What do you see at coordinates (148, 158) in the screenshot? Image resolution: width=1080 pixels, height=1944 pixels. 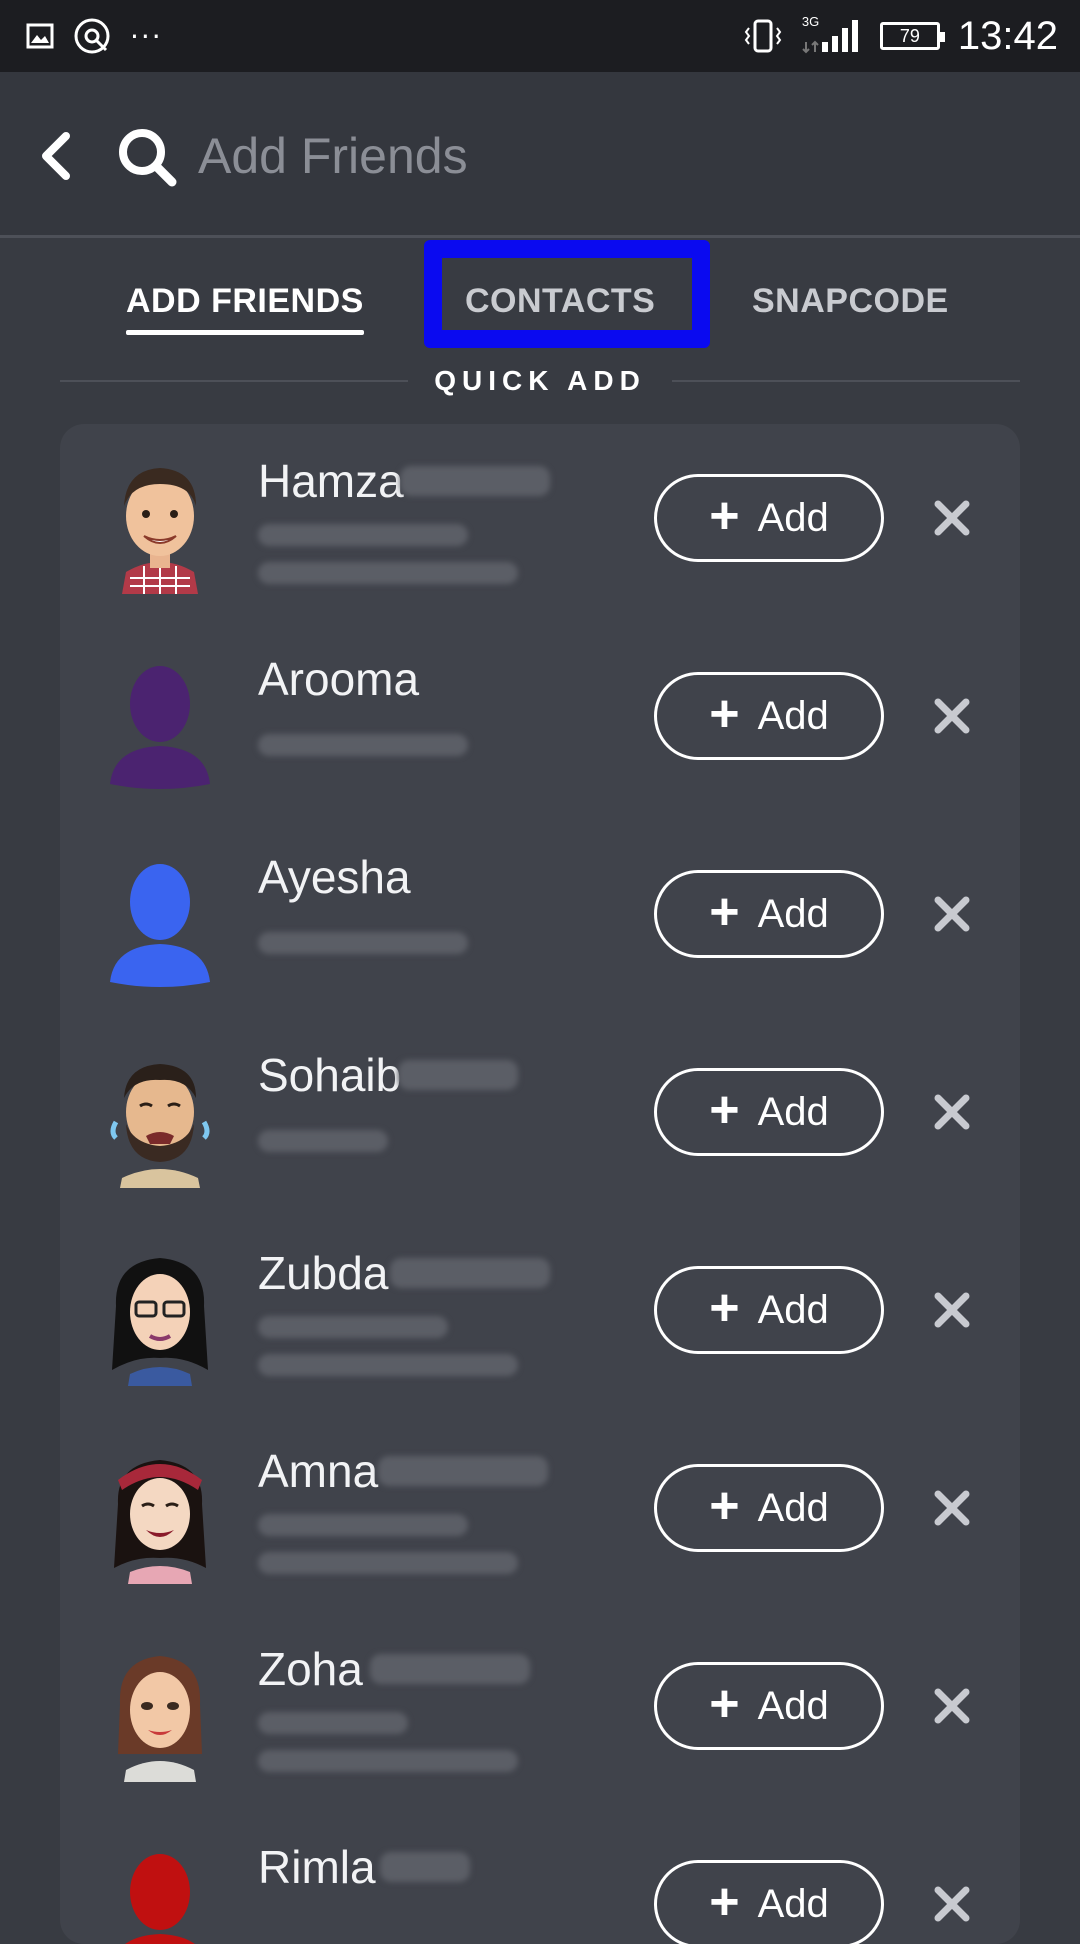 I see `search-icon` at bounding box center [148, 158].